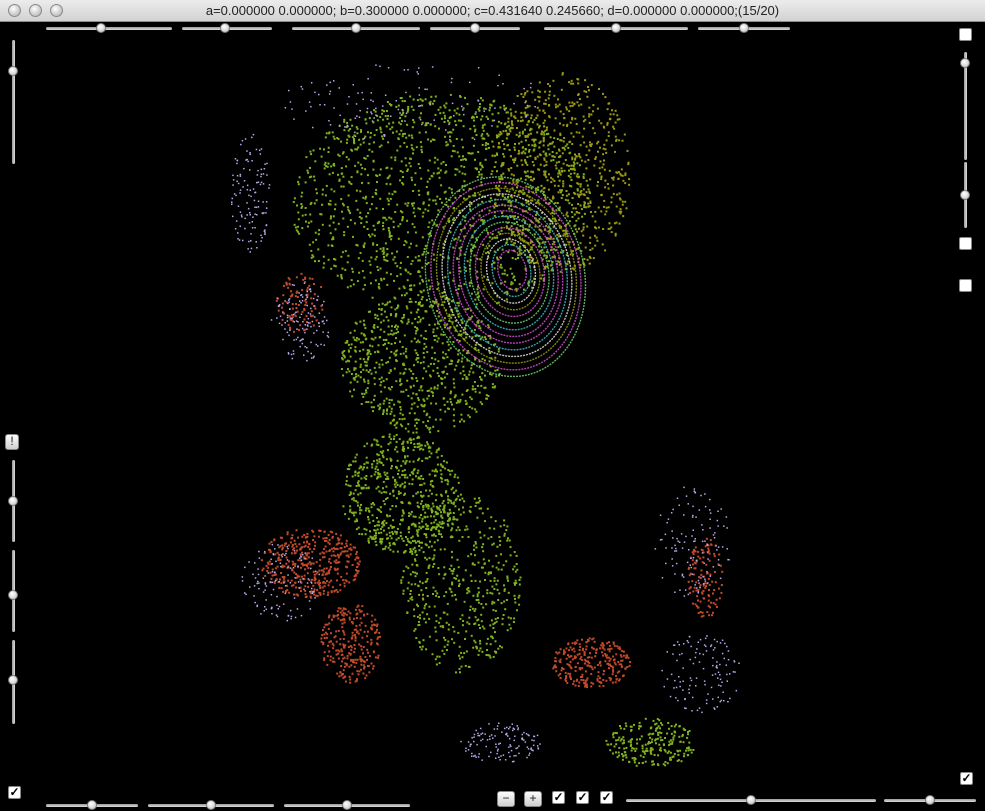  Describe the element at coordinates (109, 28) in the screenshot. I see `slider-top-a-real` at that location.